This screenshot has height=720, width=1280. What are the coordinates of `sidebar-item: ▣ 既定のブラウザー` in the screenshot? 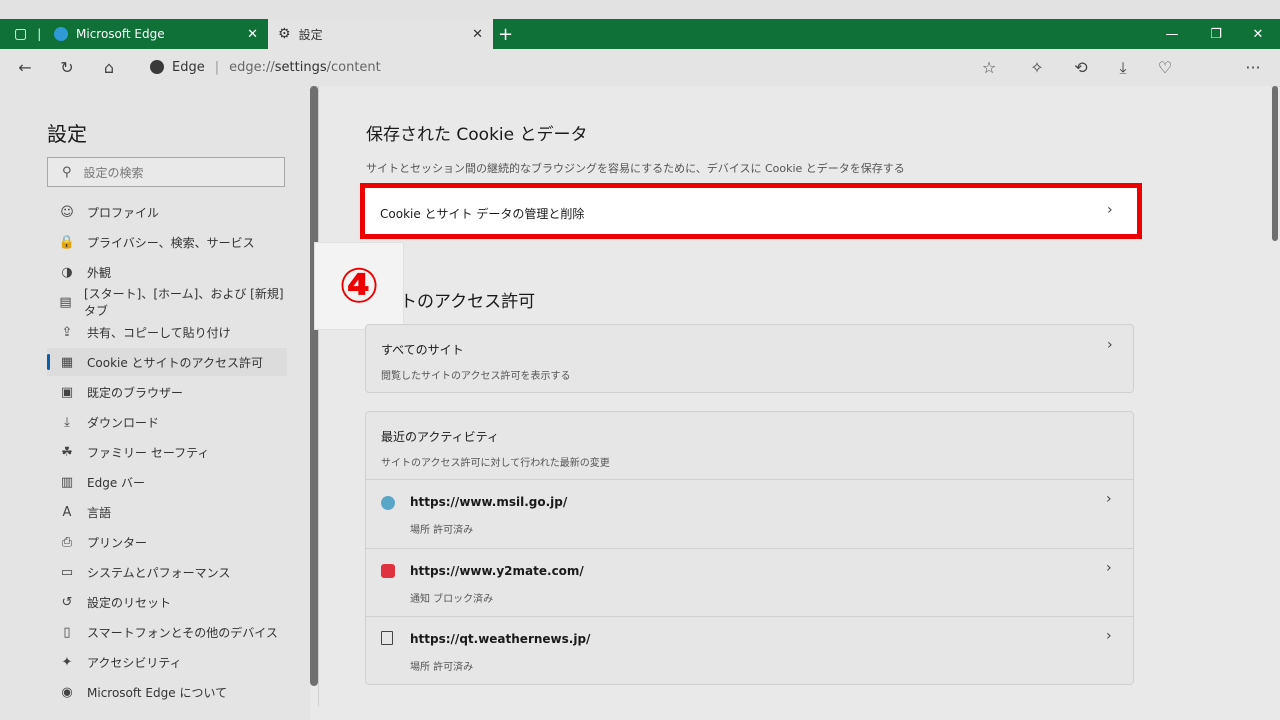 It's located at (167, 392).